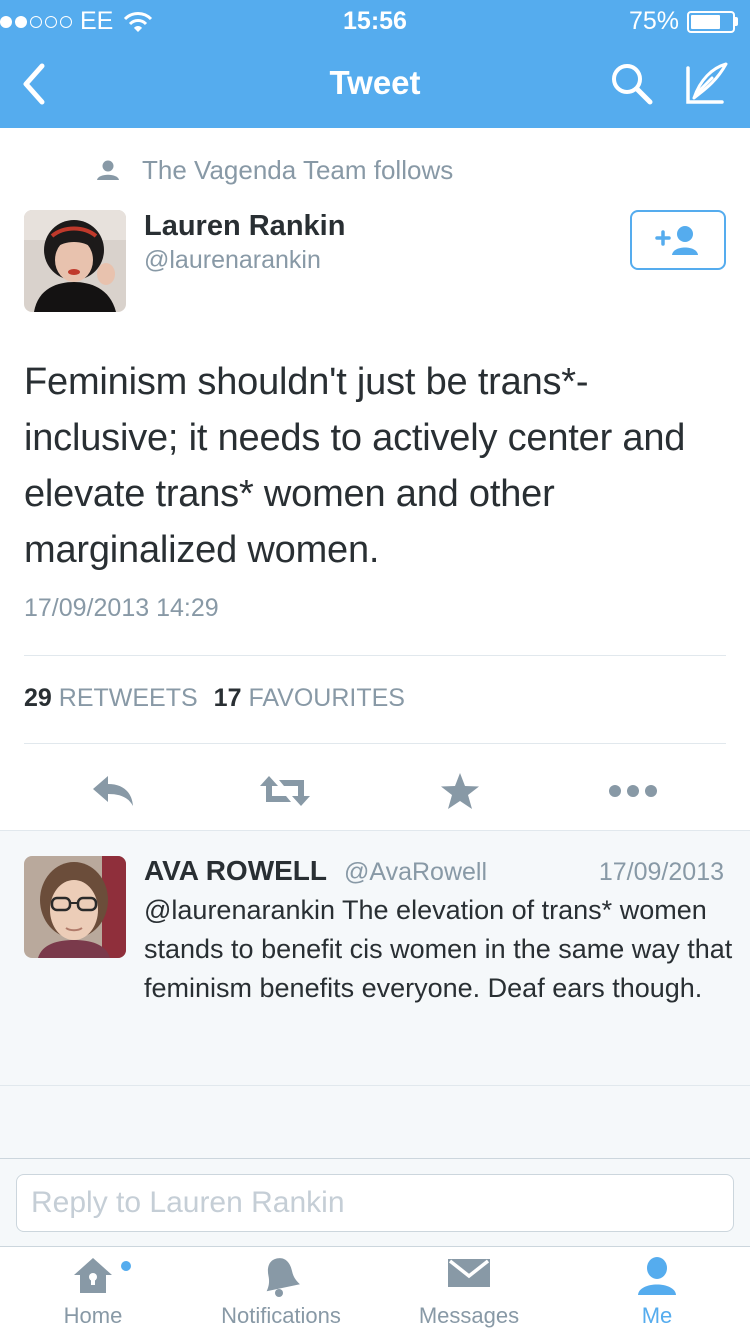  I want to click on reply-author-handle: @AvaRowell, so click(415, 872).